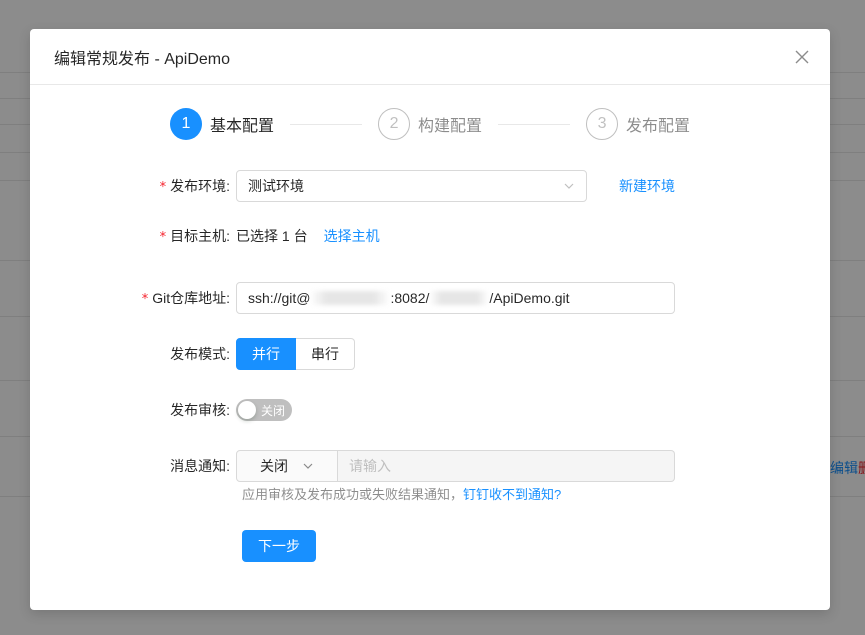 This screenshot has width=865, height=635. I want to click on redacted-path, so click(459, 298).